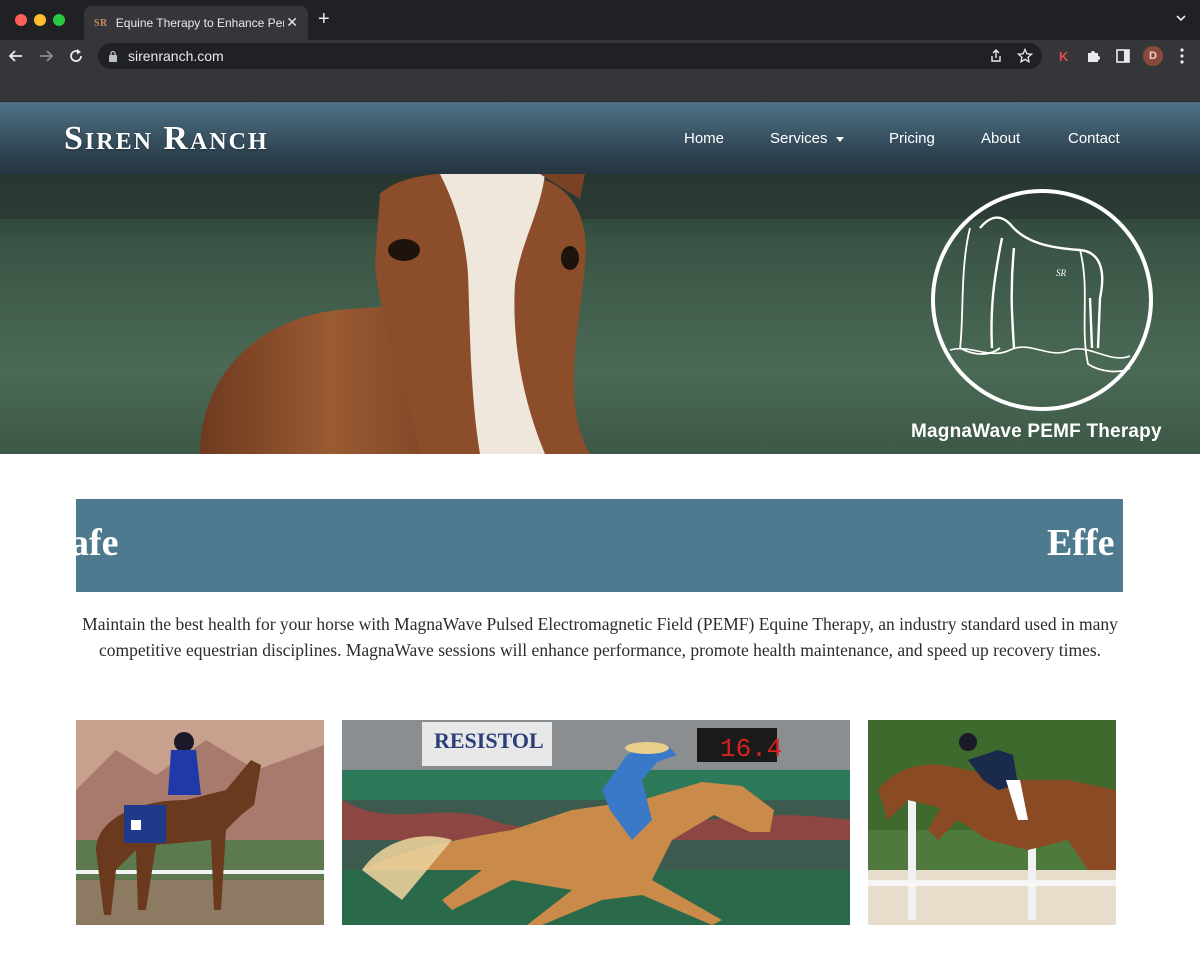 This screenshot has height=958, width=1200. I want to click on tab-search-chevron-icon, so click(1181, 18).